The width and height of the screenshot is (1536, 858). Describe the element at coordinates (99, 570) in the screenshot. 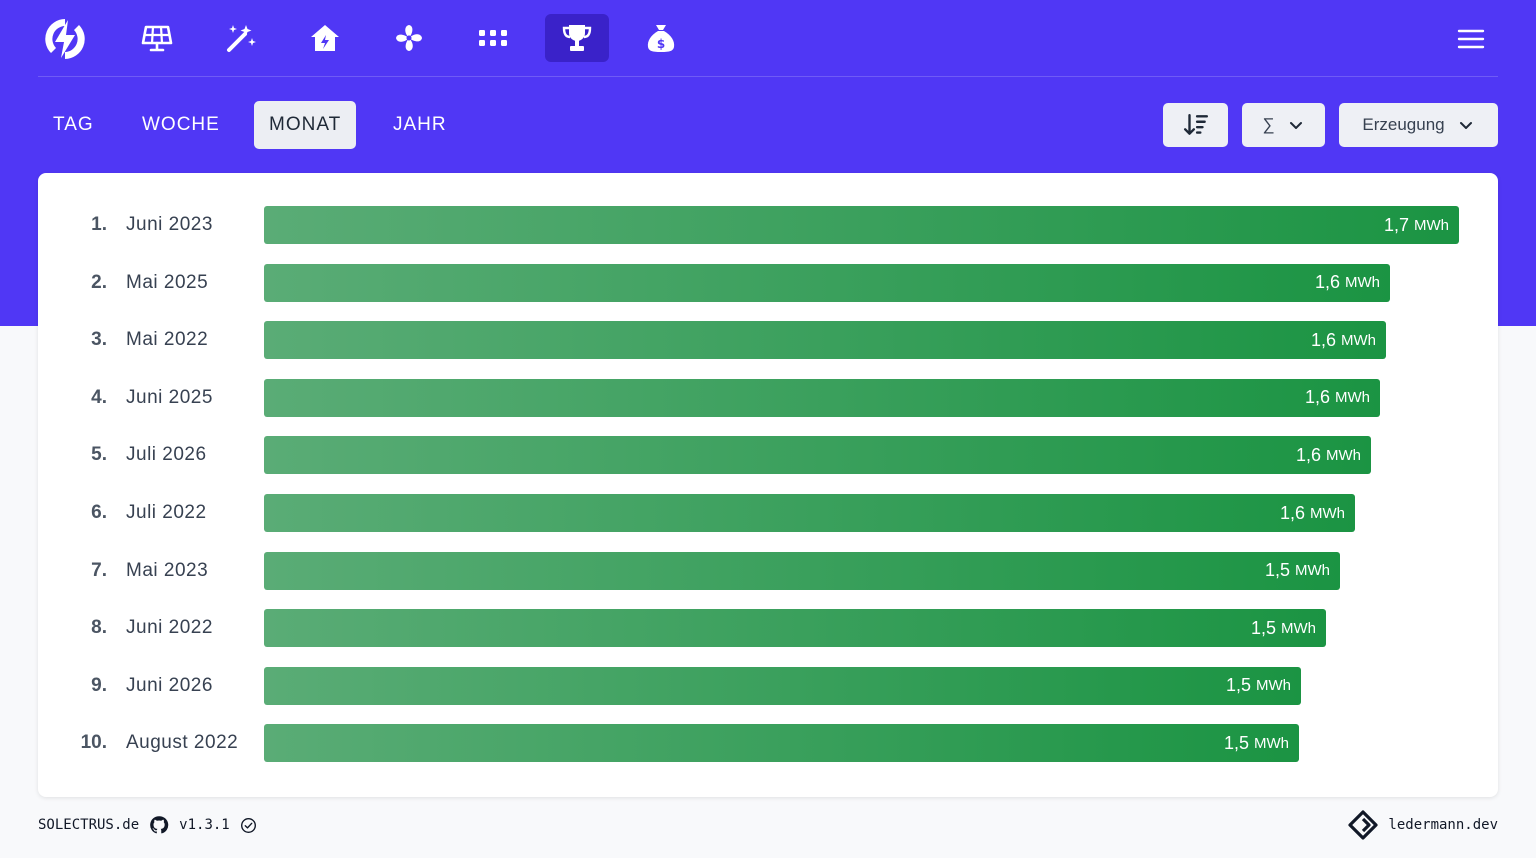

I see `rank-number: 7.` at that location.